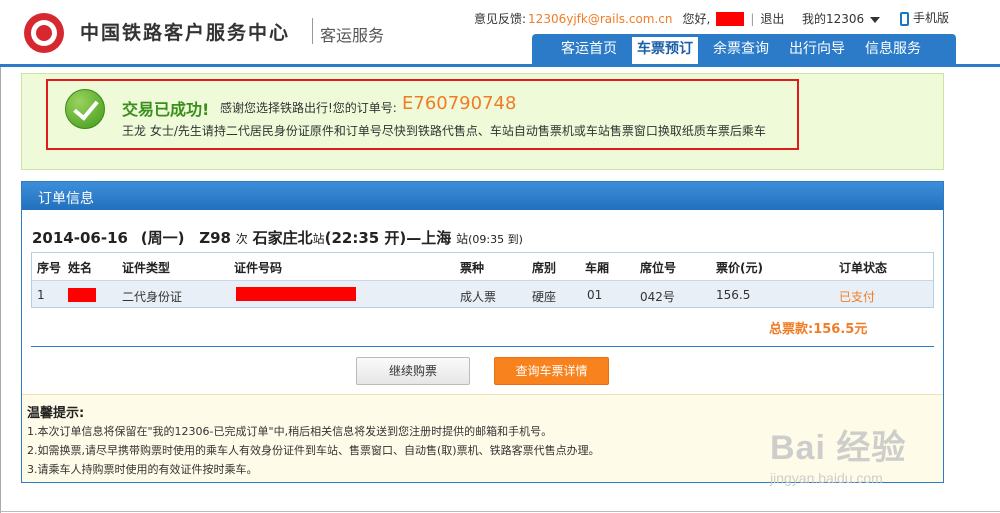 This screenshot has width=1000, height=513. I want to click on success-thanks: 感谢您选择铁路出行!您的订单号:, so click(308, 108).